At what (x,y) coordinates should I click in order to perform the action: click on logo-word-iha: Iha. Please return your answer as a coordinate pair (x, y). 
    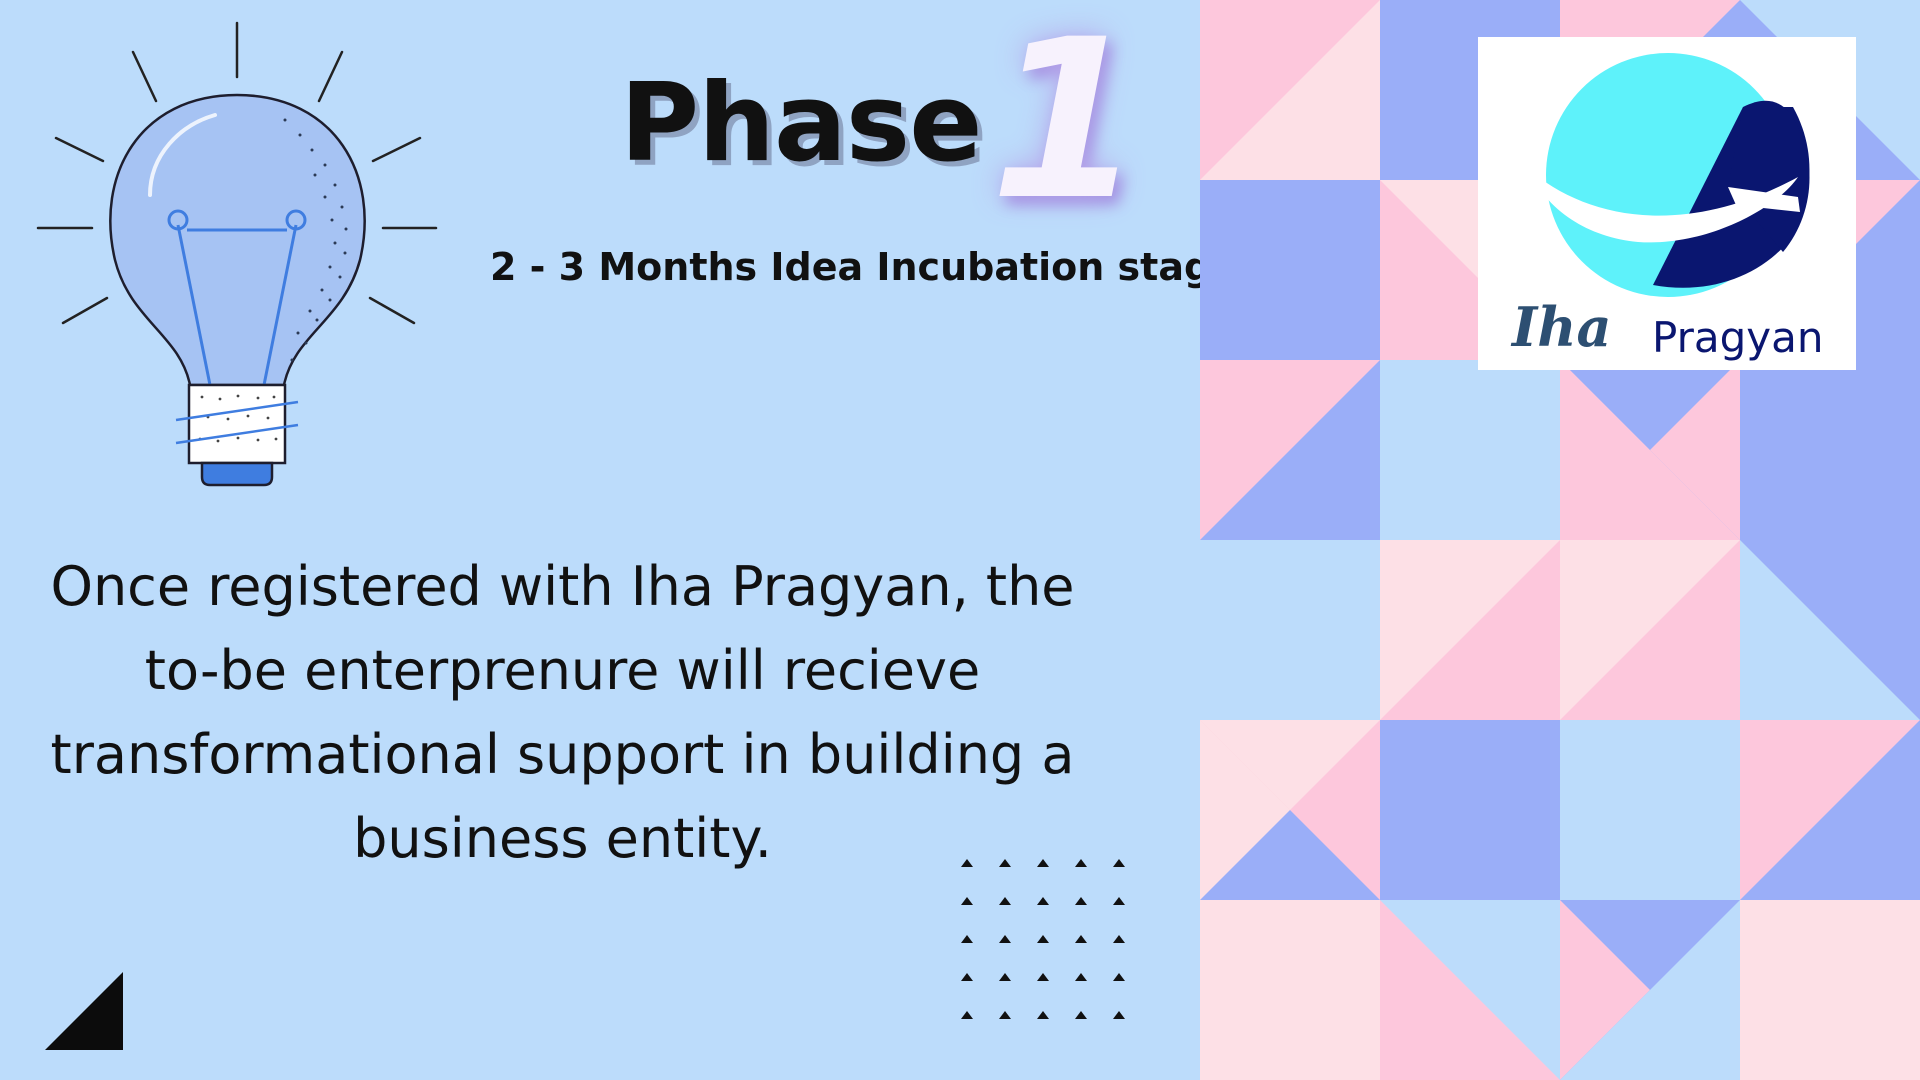
    Looking at the image, I should click on (1562, 327).